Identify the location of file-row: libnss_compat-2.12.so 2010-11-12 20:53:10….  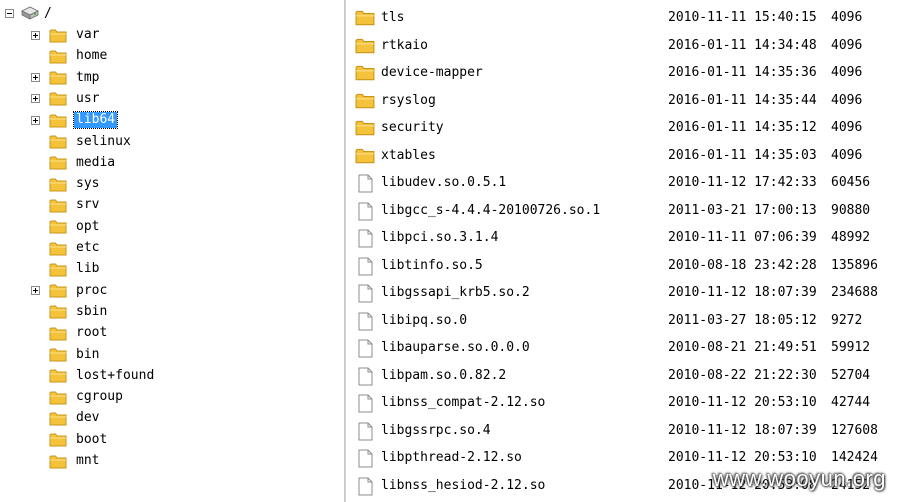
(622, 403).